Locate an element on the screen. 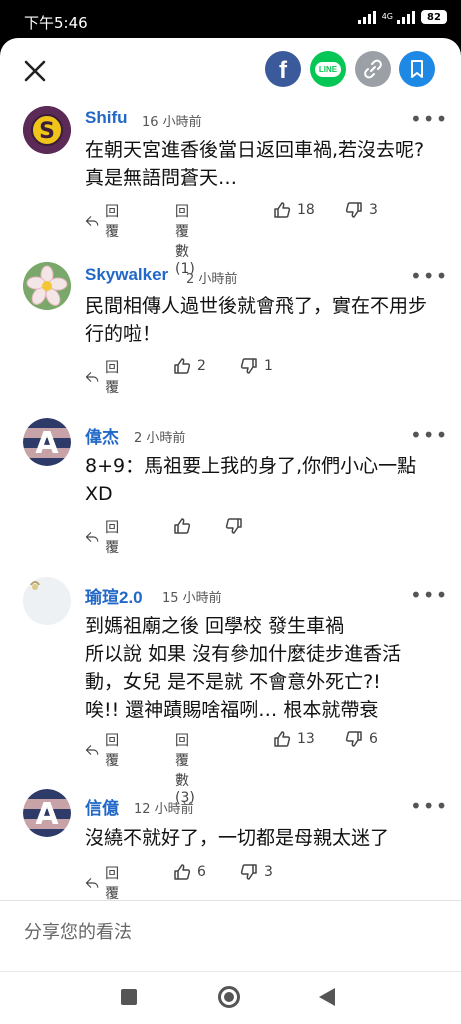 This screenshot has height=1024, width=461. status-icons: 4G 82 is located at coordinates (402, 17).